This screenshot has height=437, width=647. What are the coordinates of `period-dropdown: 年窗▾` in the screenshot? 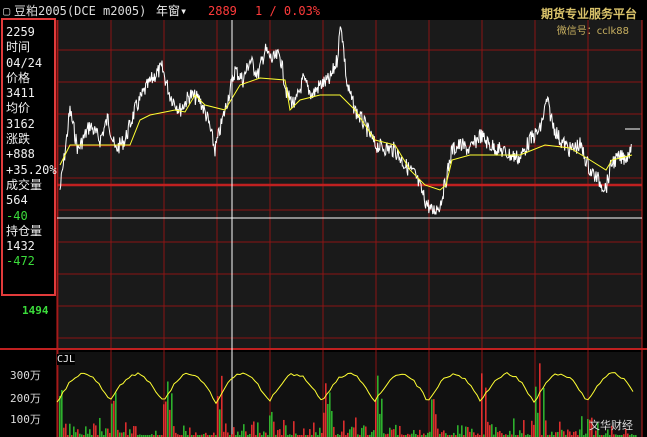 It's located at (171, 11).